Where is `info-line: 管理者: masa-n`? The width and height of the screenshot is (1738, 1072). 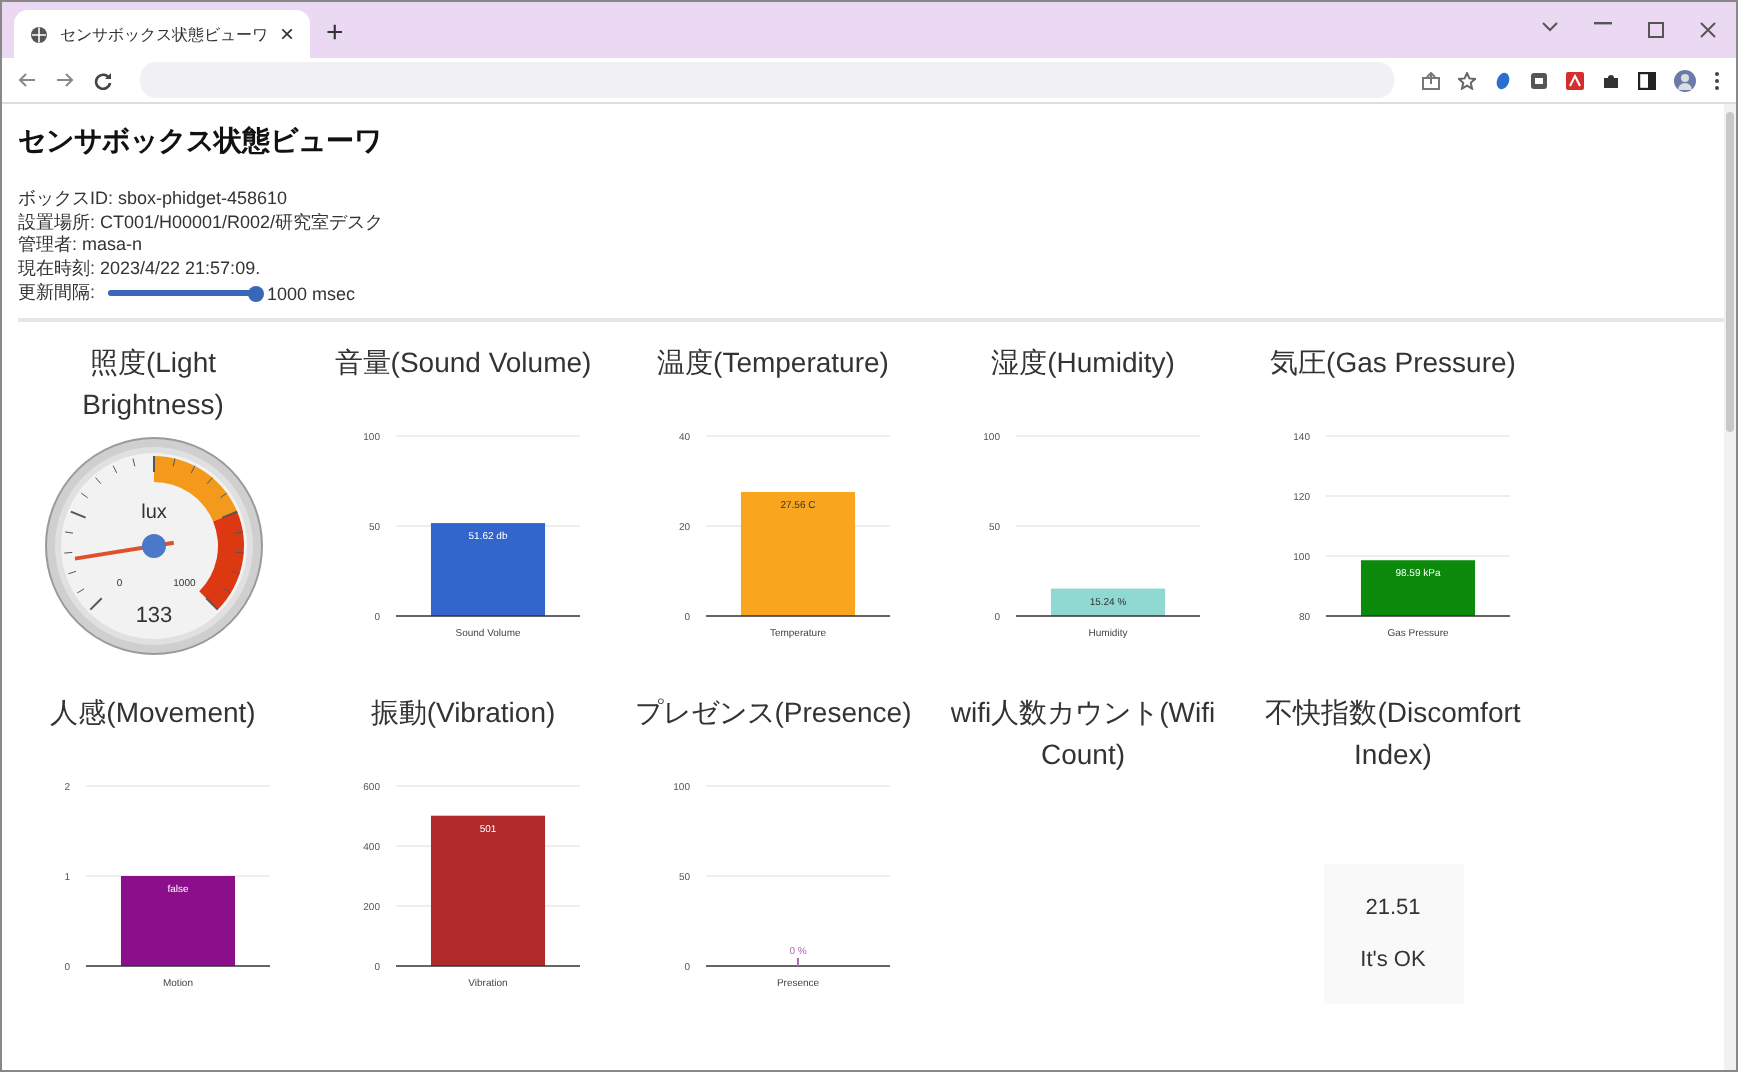
info-line: 管理者: masa-n is located at coordinates (81, 246).